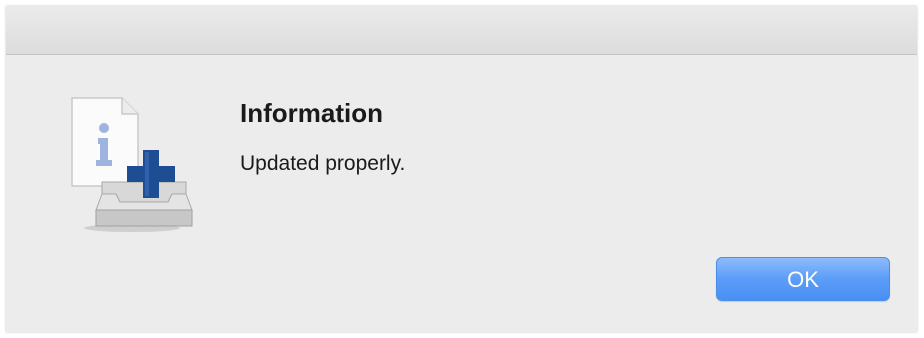  What do you see at coordinates (323, 163) in the screenshot?
I see `dialog-message: Updated properly.` at bounding box center [323, 163].